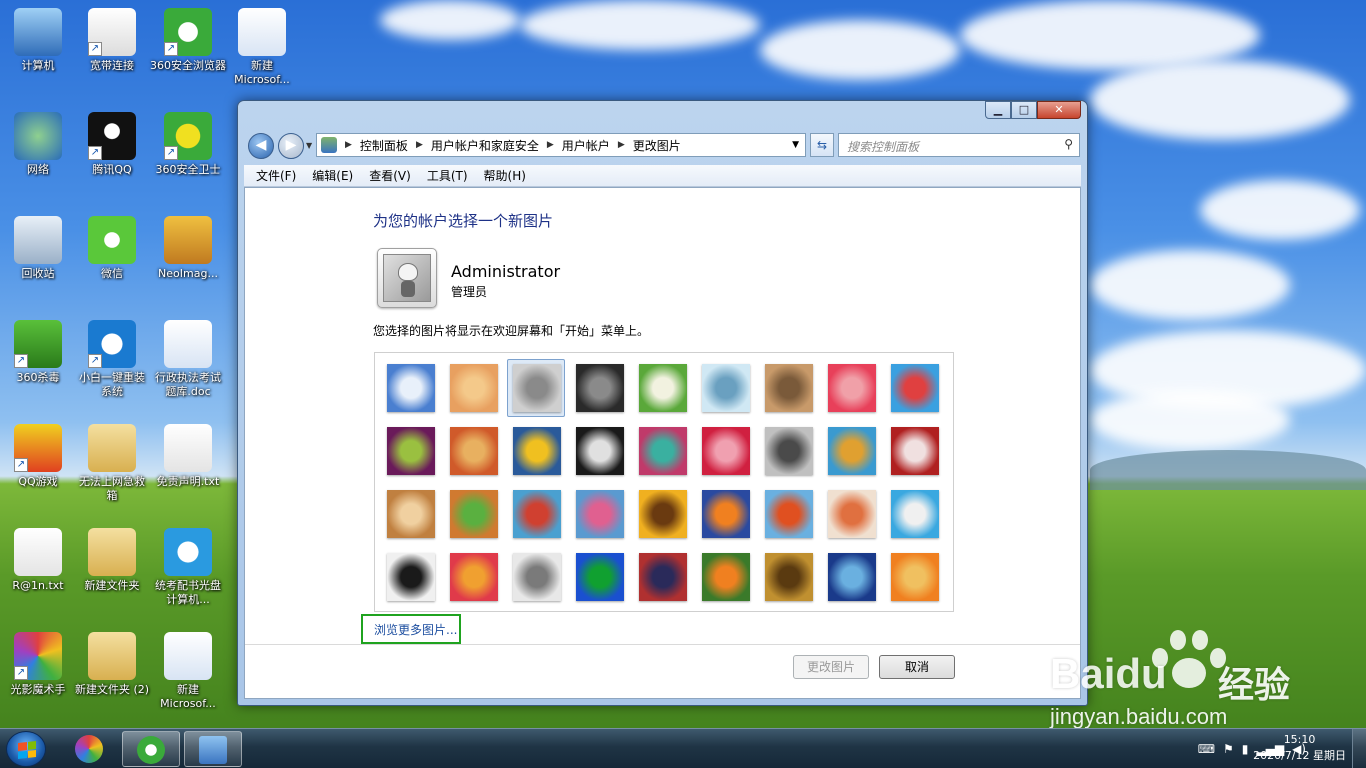  What do you see at coordinates (38, 352) in the screenshot?
I see `desktop-icon: ↗ 360杀毒` at bounding box center [38, 352].